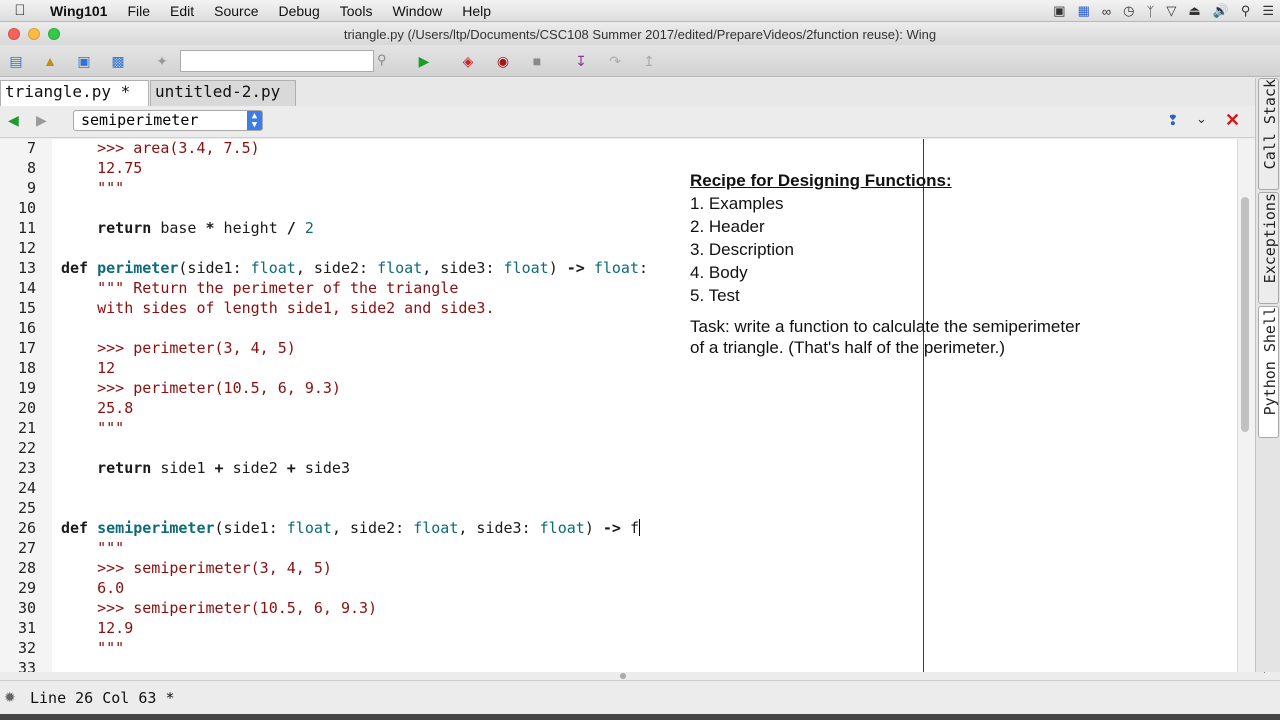 The image size is (1280, 720). What do you see at coordinates (26, 248) in the screenshot?
I see `line-number: 12` at bounding box center [26, 248].